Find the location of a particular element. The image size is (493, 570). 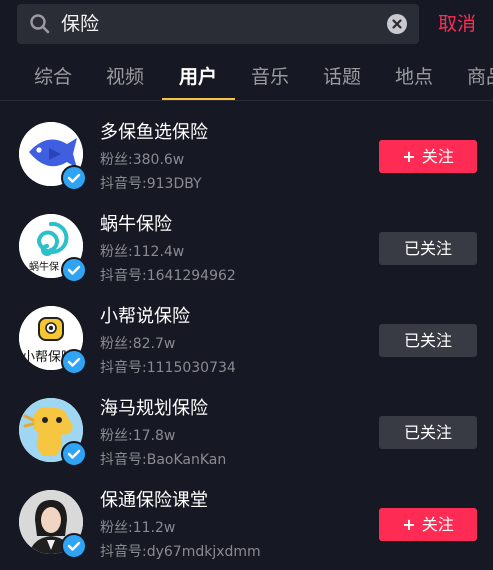

user-name: 蜗牛保险 is located at coordinates (136, 225).